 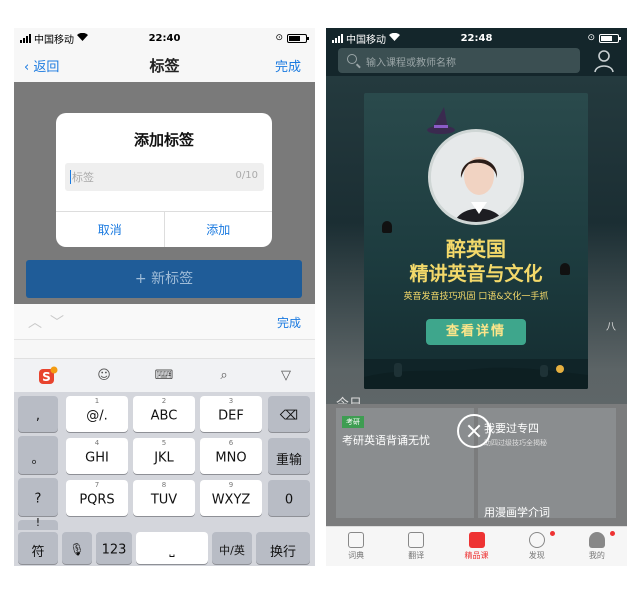 I want to click on user-add-icon, so click(x=605, y=61).